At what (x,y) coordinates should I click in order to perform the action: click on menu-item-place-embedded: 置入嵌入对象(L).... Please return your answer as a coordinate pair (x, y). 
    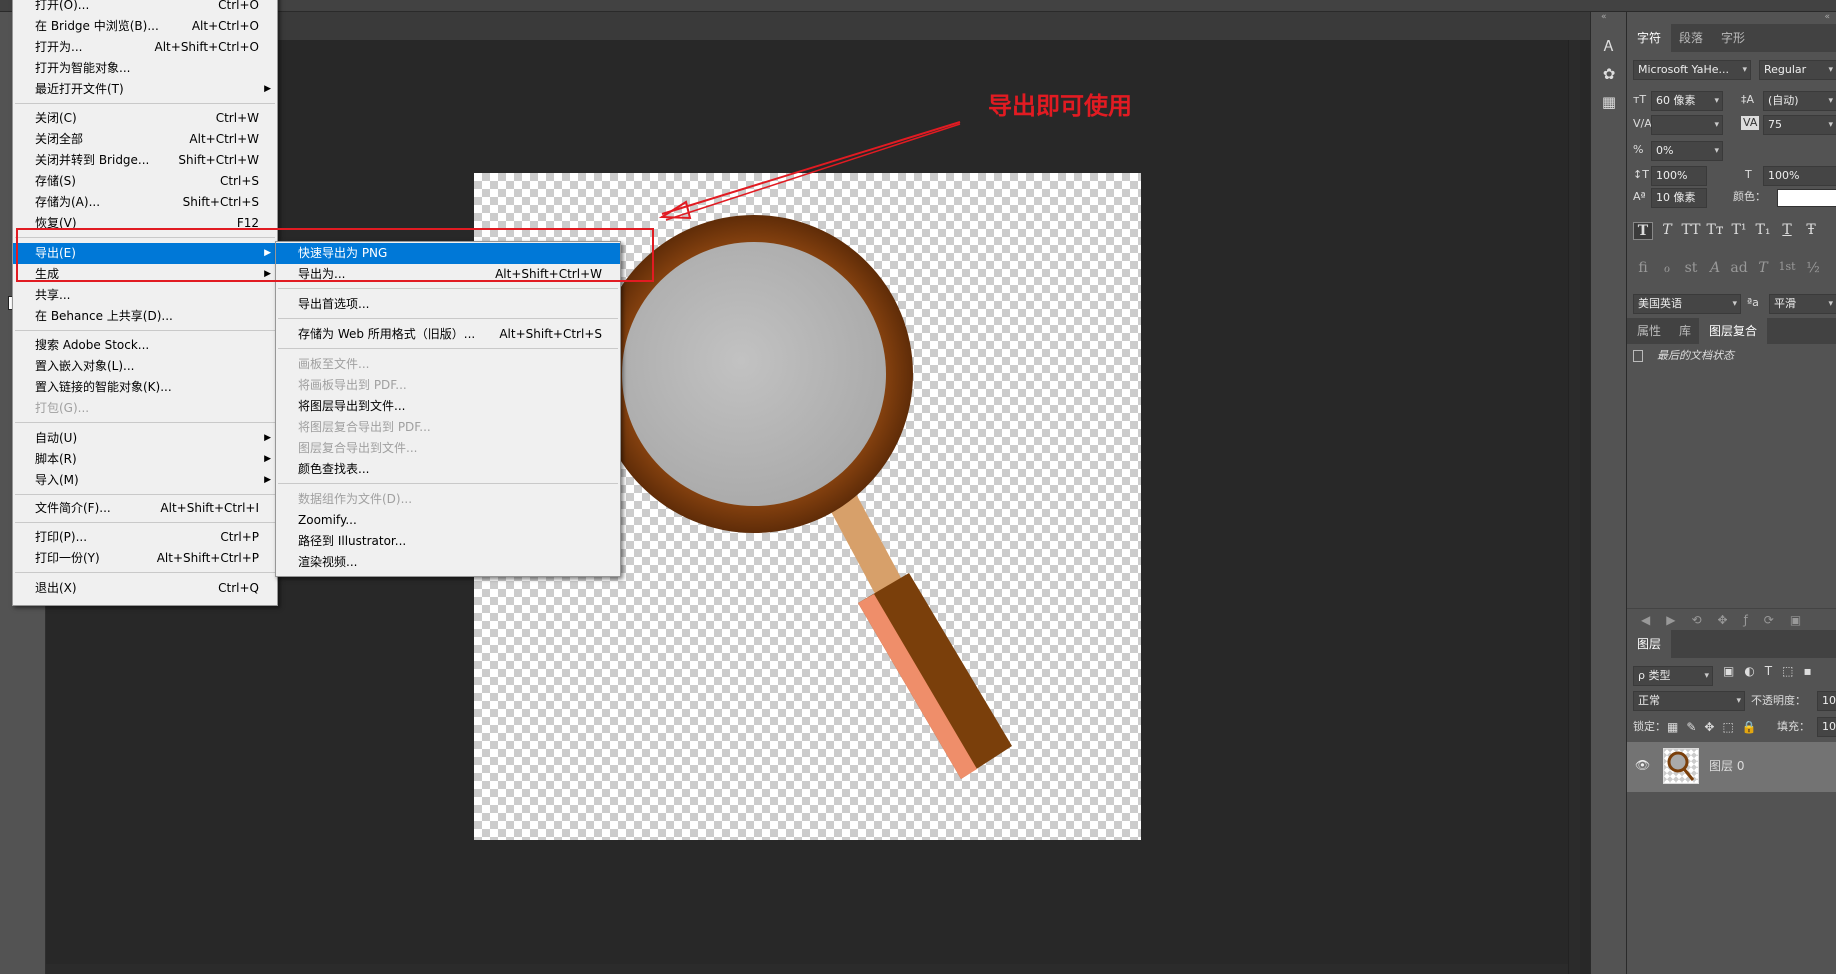
    Looking at the image, I should click on (145, 366).